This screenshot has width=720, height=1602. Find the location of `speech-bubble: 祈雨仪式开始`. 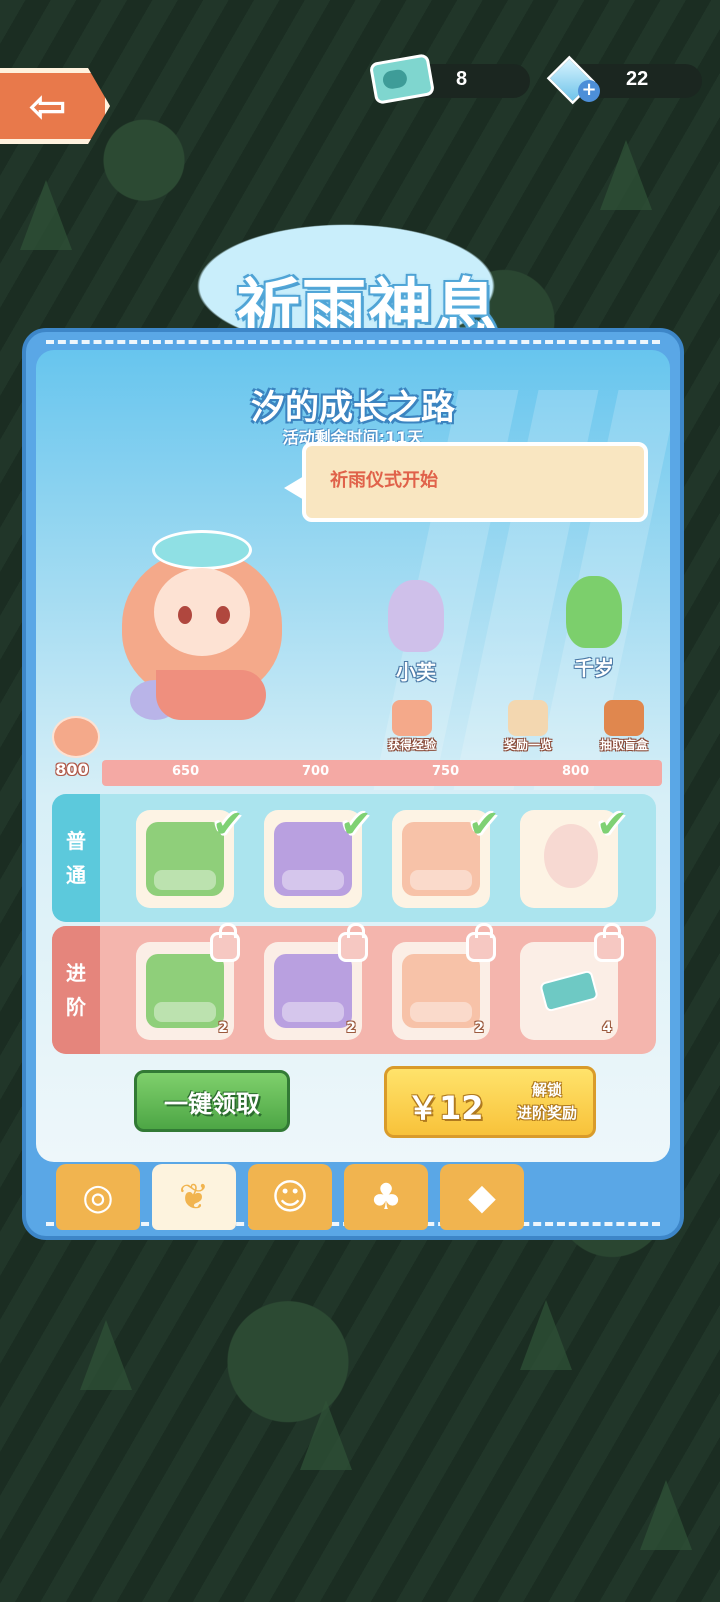

speech-bubble: 祈雨仪式开始 is located at coordinates (466, 482).